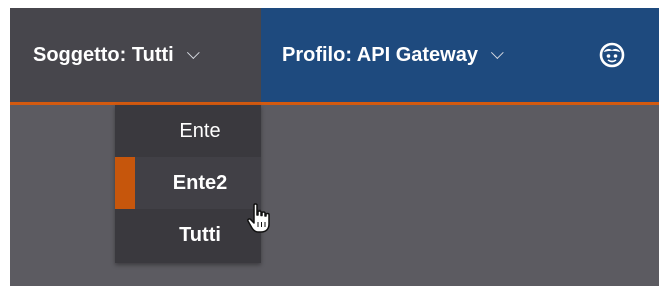  What do you see at coordinates (334, 103) in the screenshot?
I see `navbar-accent-line` at bounding box center [334, 103].